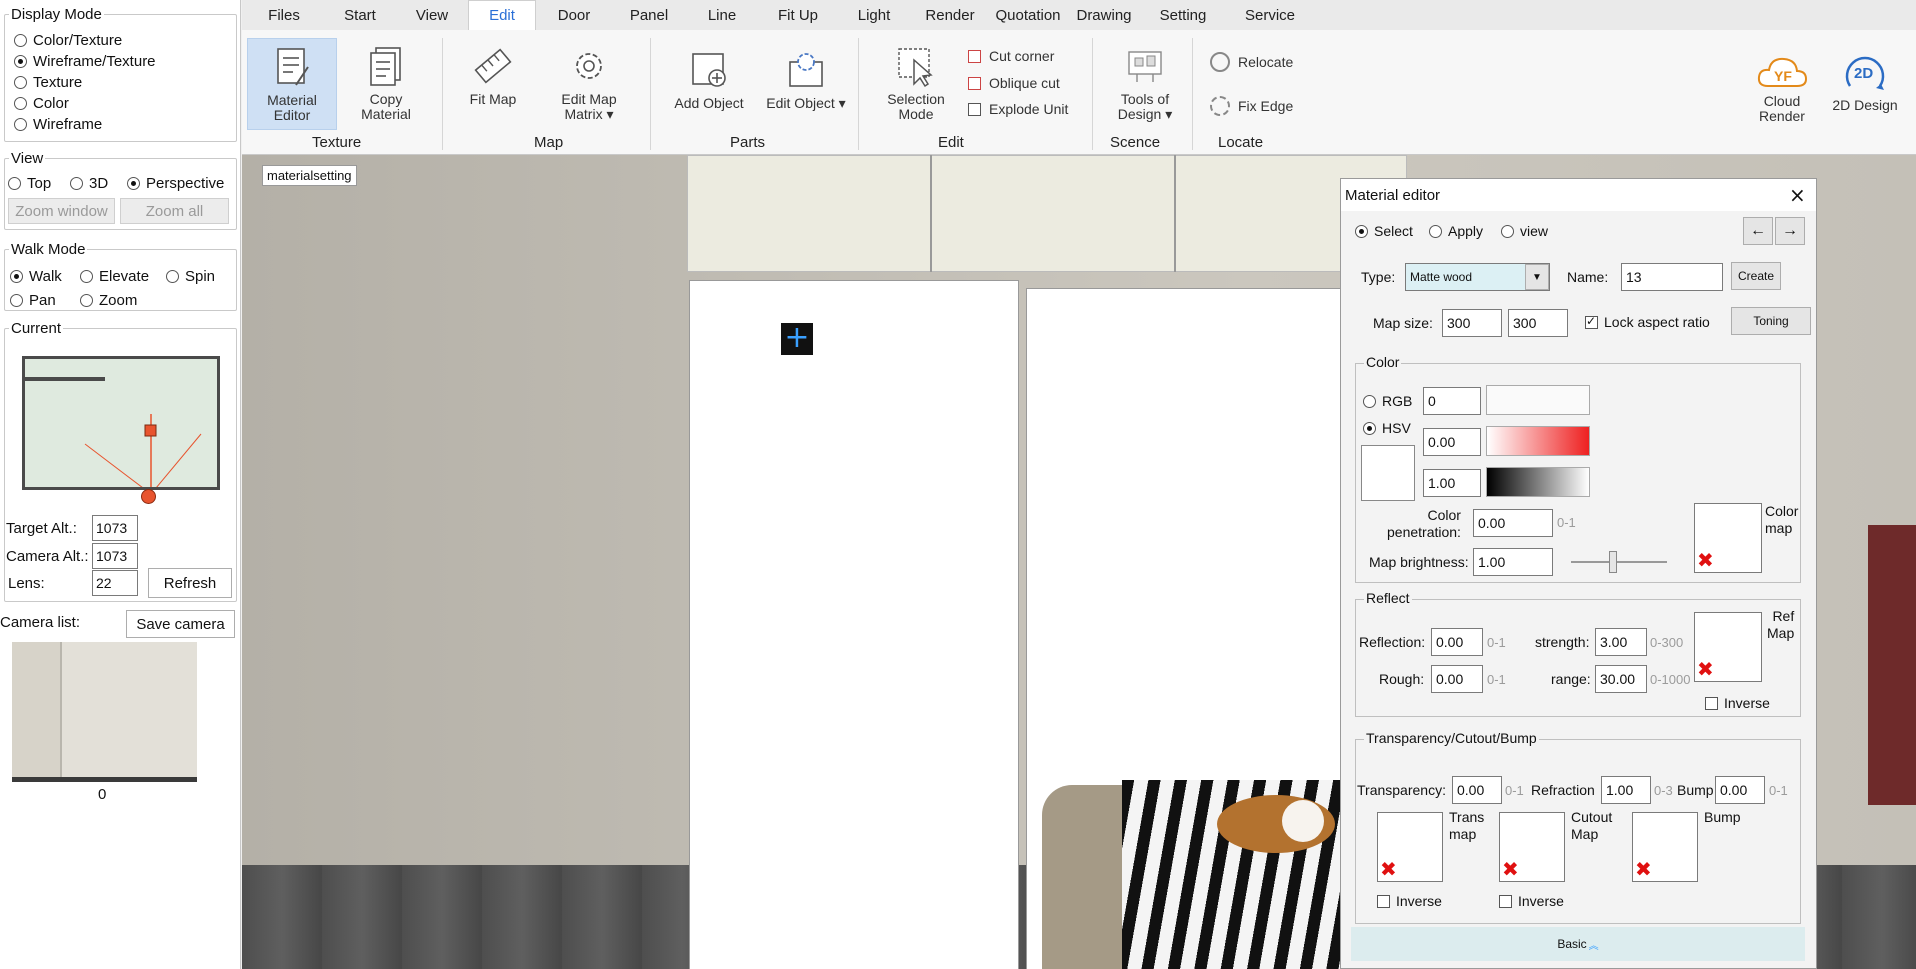 The image size is (1916, 969). Describe the element at coordinates (1251, 106) in the screenshot. I see `fix-edge-button: Fix Edge` at that location.